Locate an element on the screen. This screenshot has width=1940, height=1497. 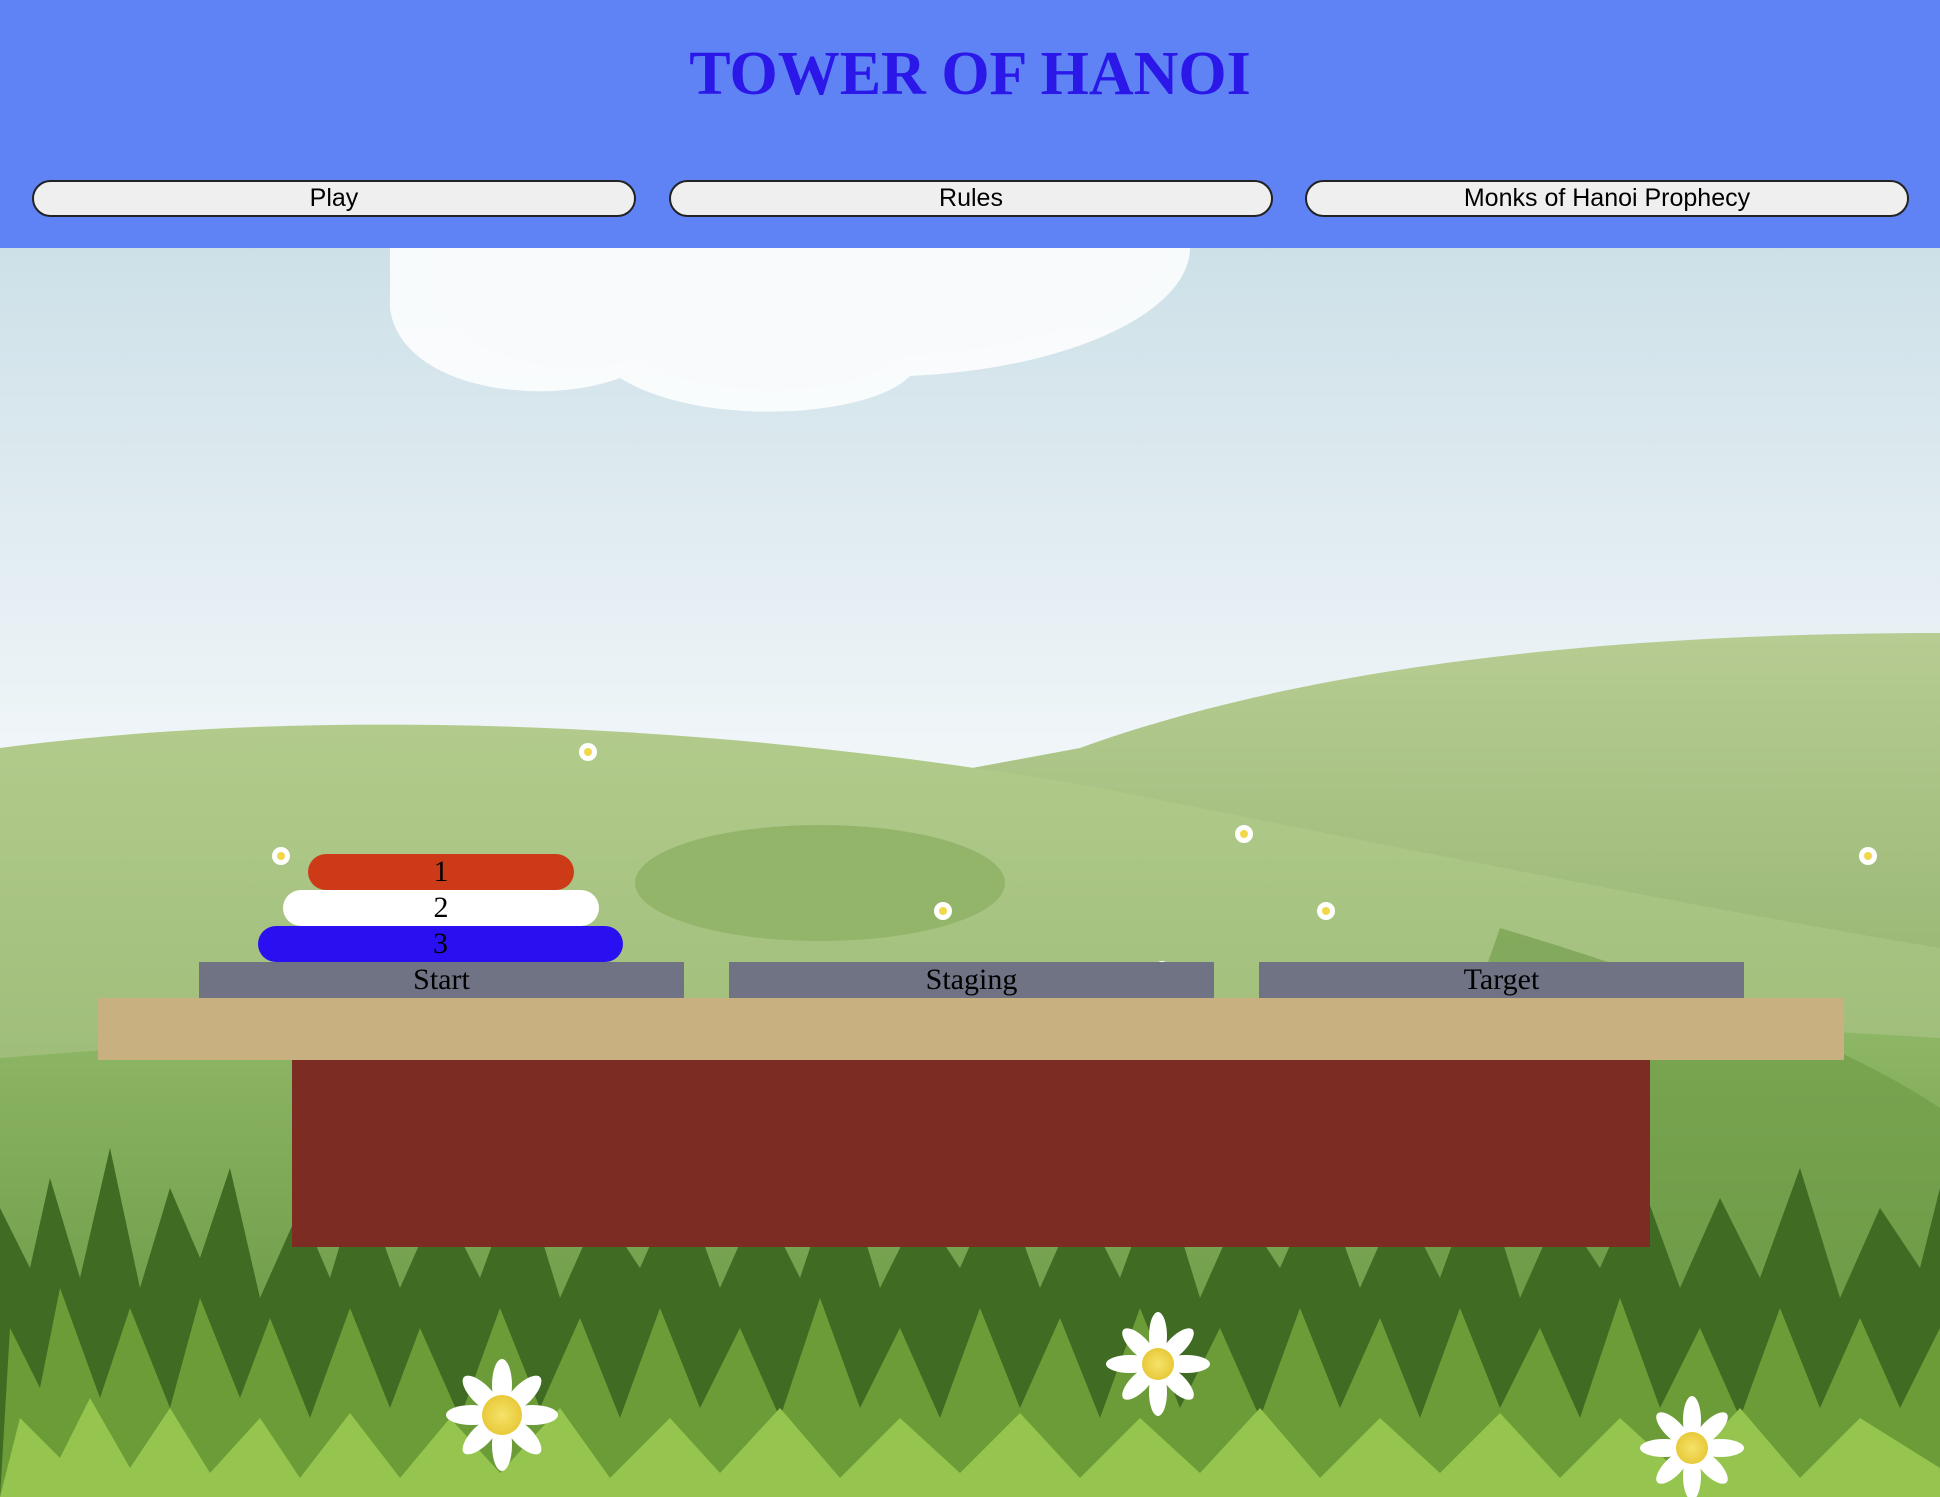
disk-3: 3 is located at coordinates (440, 944).